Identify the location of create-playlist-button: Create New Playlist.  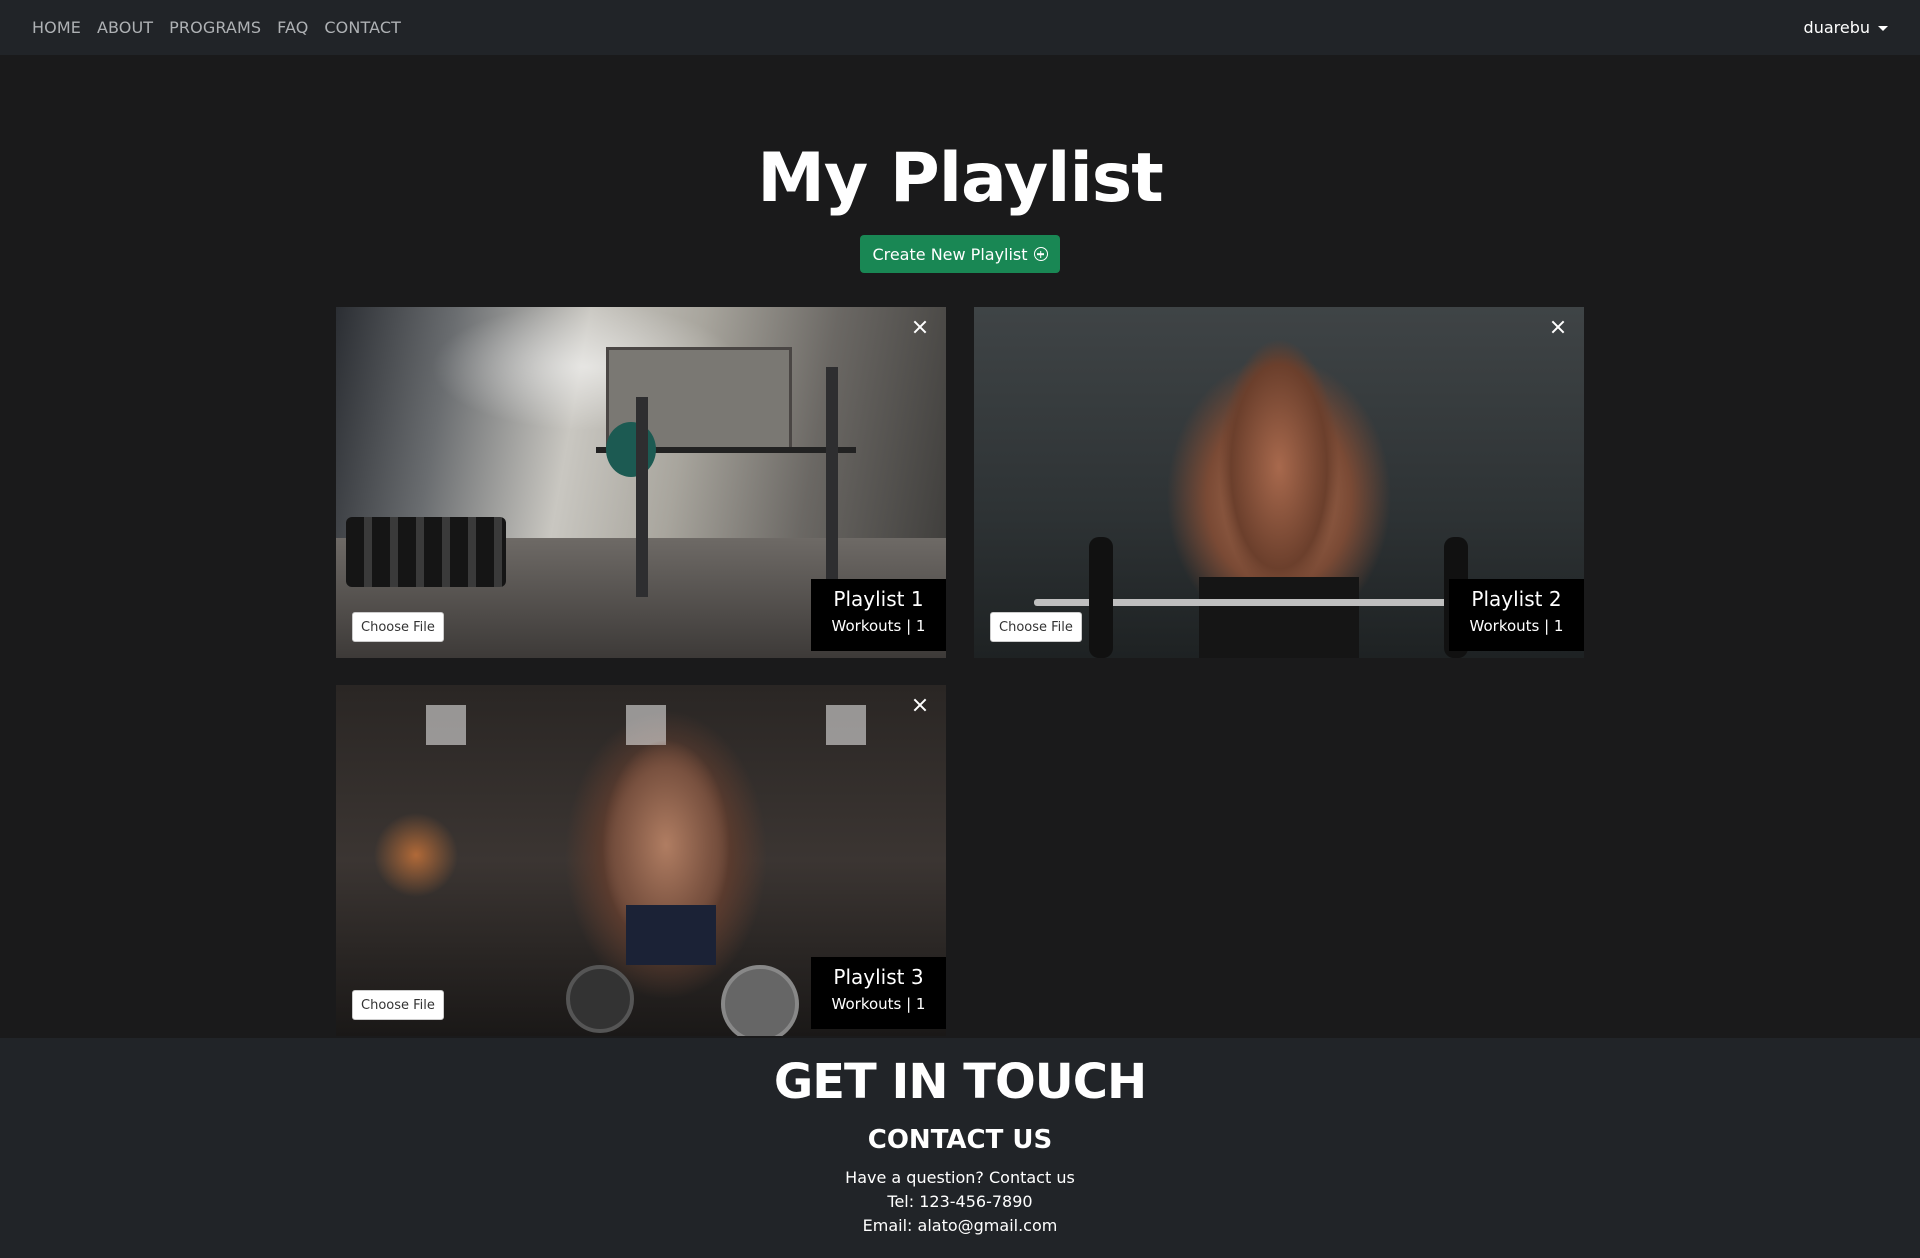
(960, 254).